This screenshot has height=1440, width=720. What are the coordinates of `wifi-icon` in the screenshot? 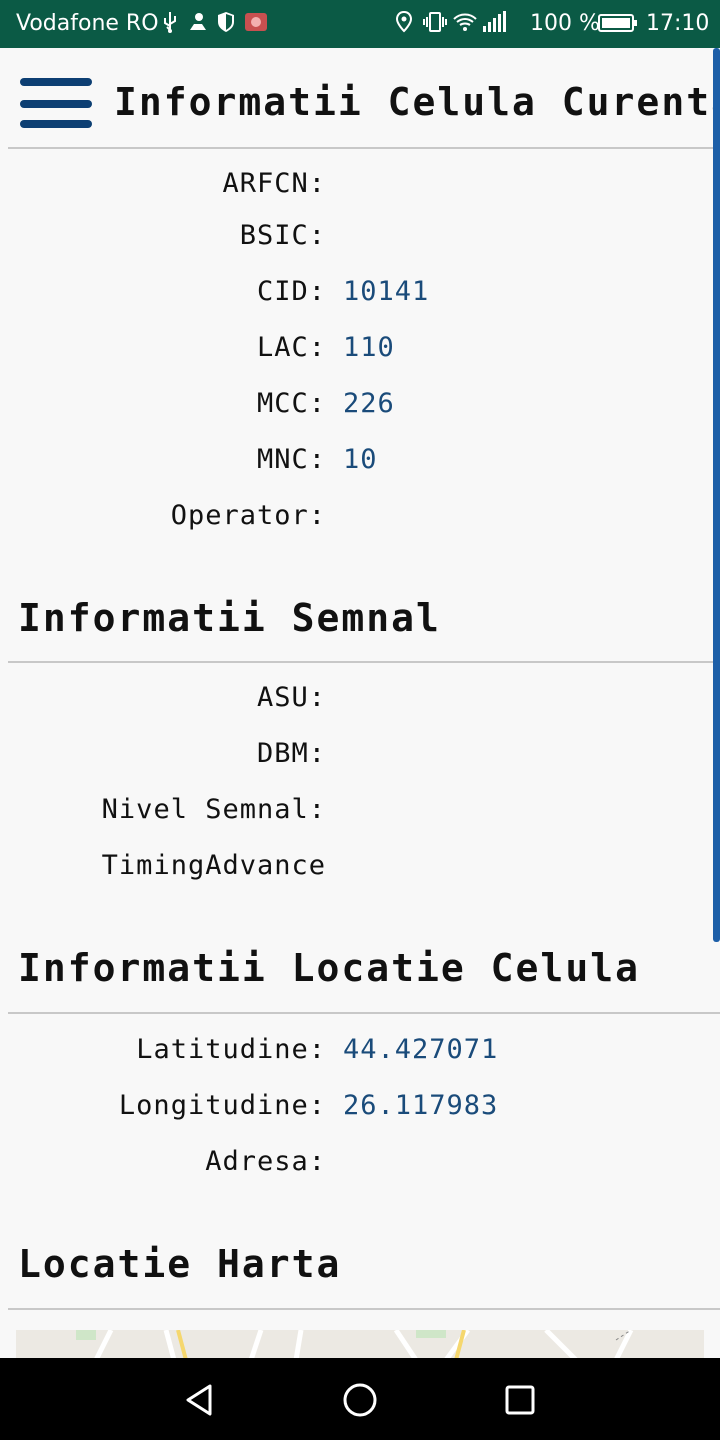 It's located at (464, 22).